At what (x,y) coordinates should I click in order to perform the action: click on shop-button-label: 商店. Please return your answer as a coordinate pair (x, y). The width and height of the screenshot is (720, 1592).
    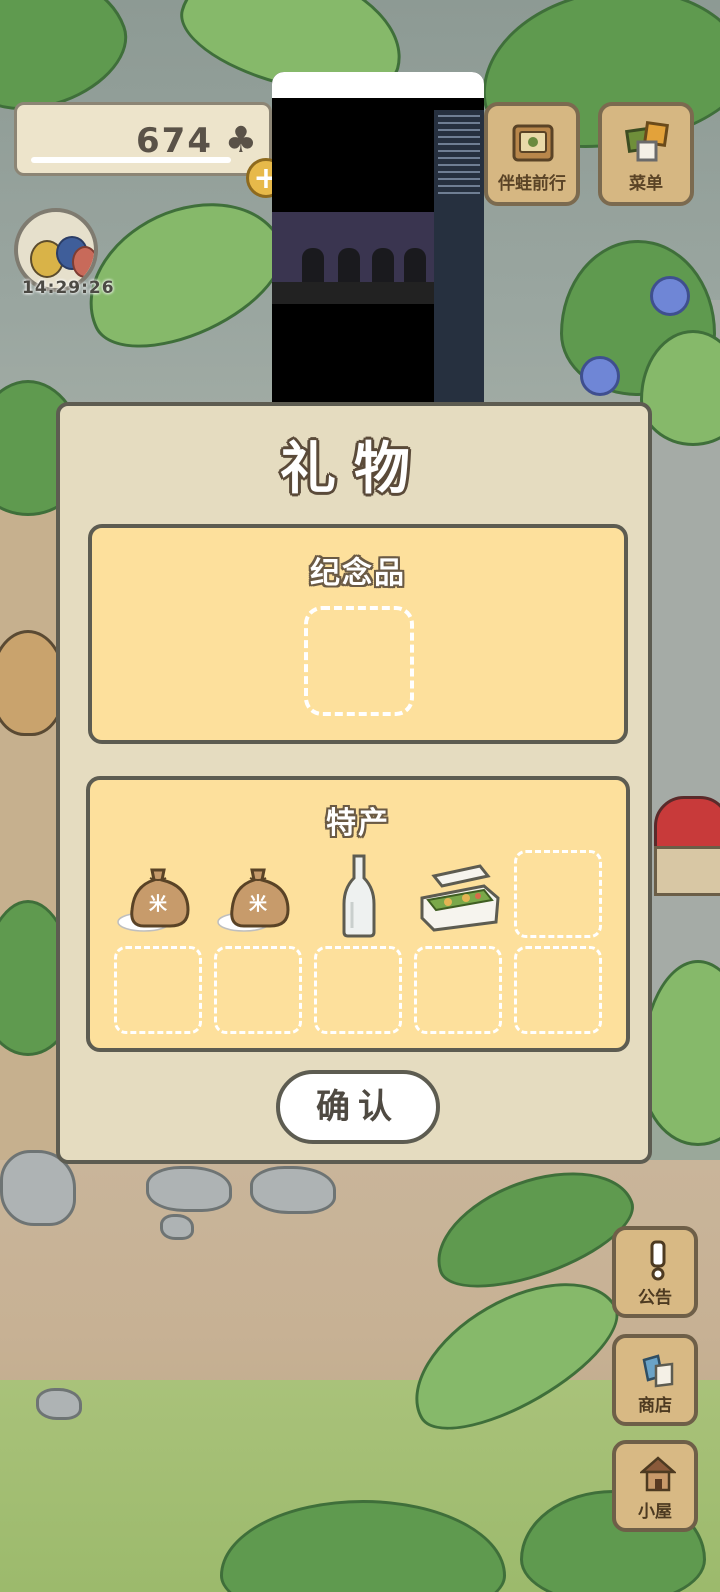
    Looking at the image, I should click on (655, 1406).